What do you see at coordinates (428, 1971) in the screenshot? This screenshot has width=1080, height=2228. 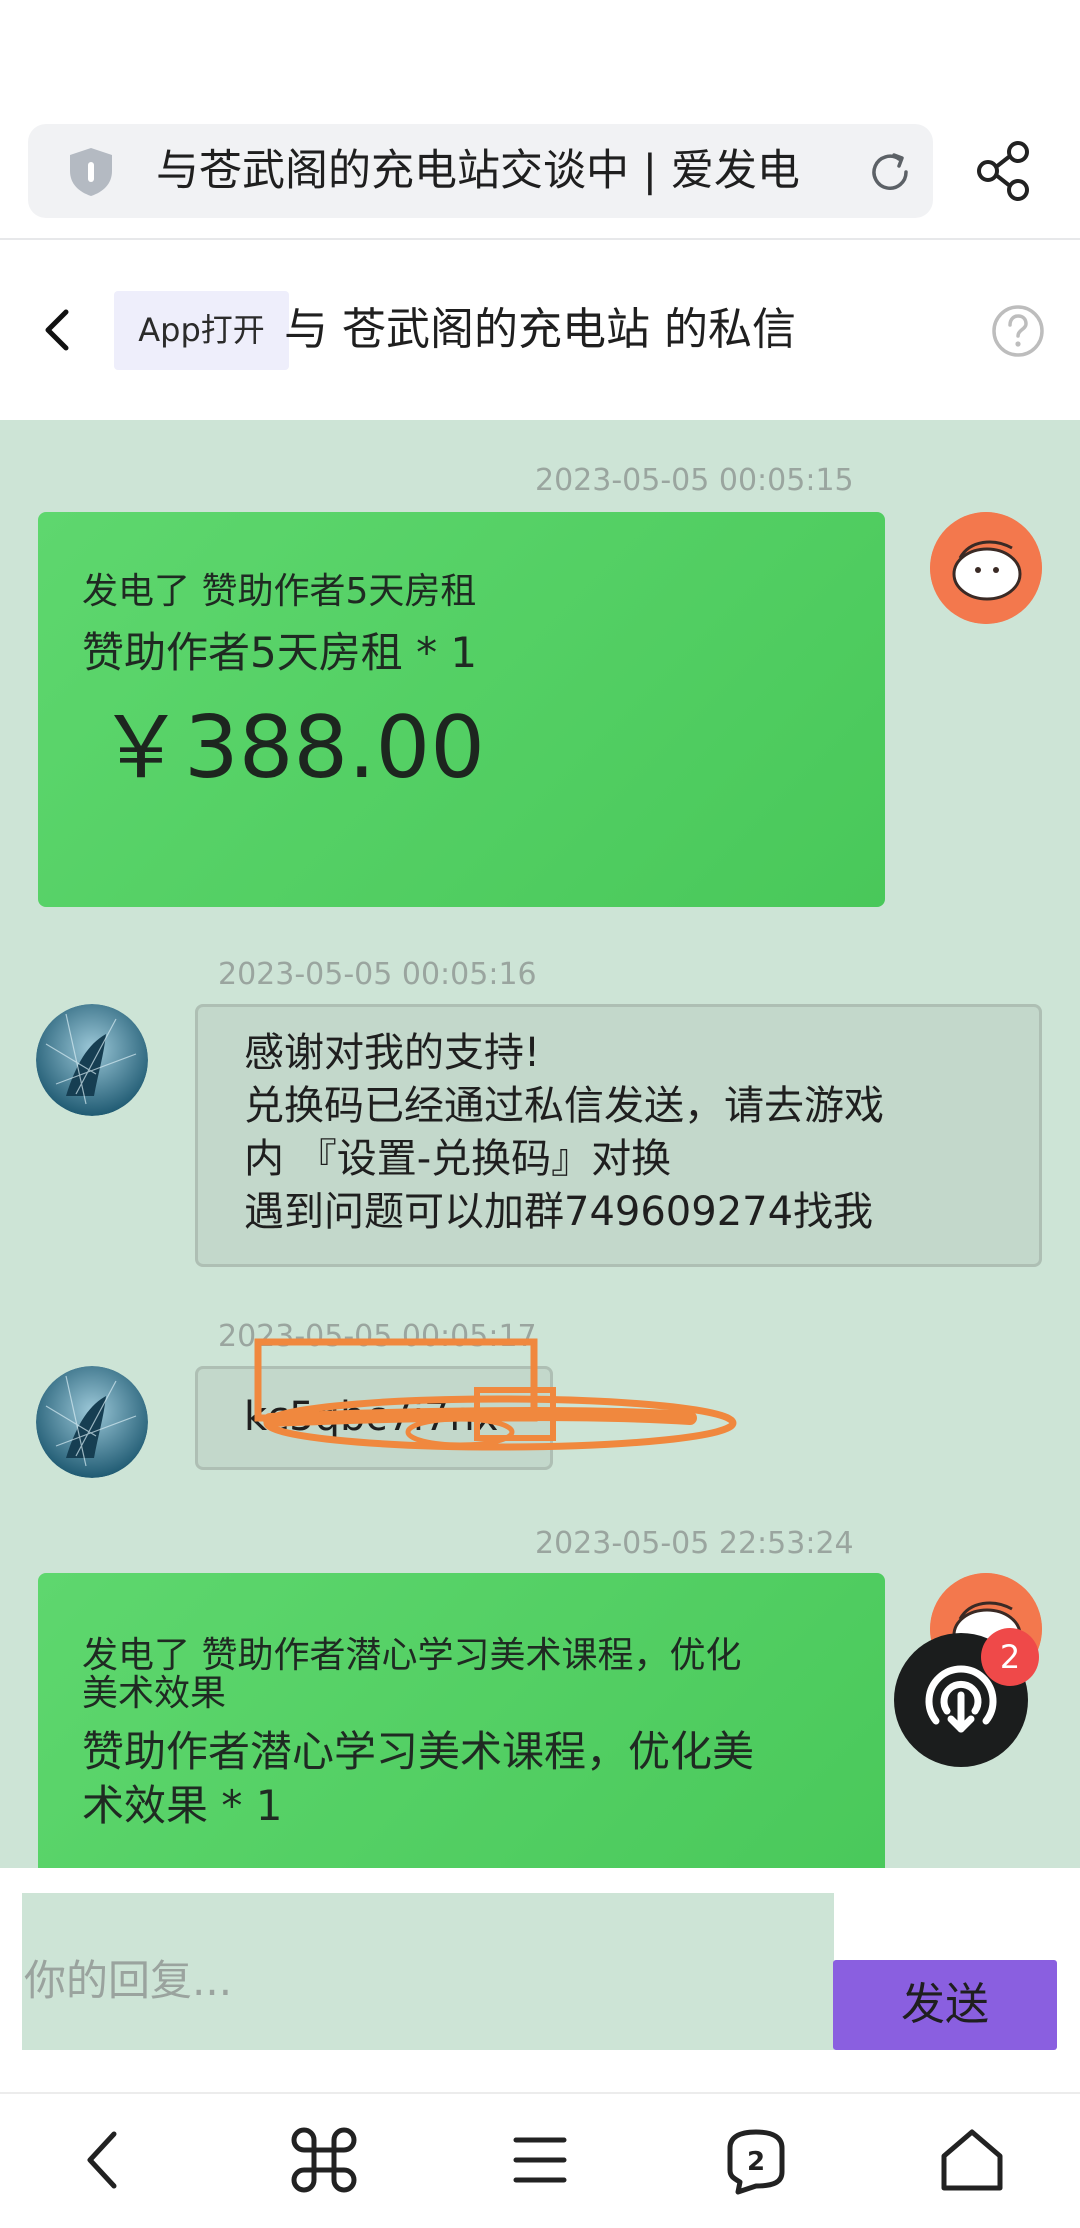 I see `reply-input` at bounding box center [428, 1971].